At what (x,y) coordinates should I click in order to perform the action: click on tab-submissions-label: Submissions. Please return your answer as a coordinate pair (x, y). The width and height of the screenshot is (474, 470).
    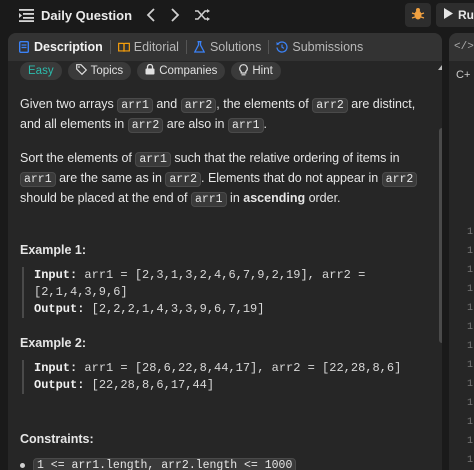
    Looking at the image, I should click on (328, 47).